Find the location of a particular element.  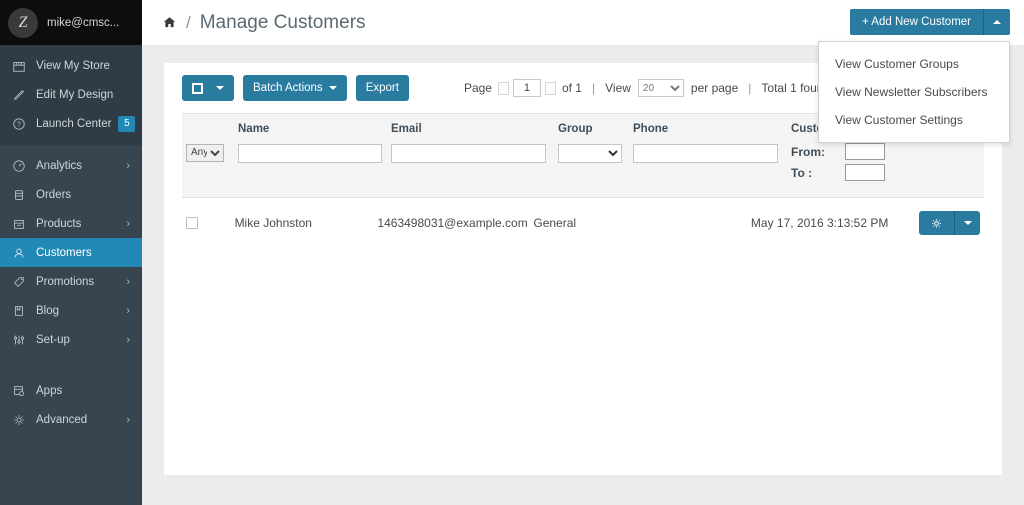

any-filter-select: Any is located at coordinates (205, 152).